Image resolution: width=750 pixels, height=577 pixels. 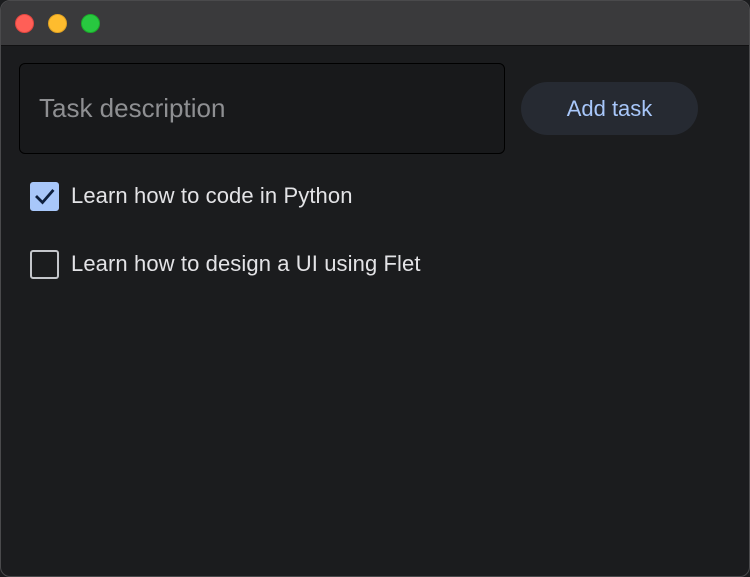 I want to click on close-window-button, so click(x=24, y=23).